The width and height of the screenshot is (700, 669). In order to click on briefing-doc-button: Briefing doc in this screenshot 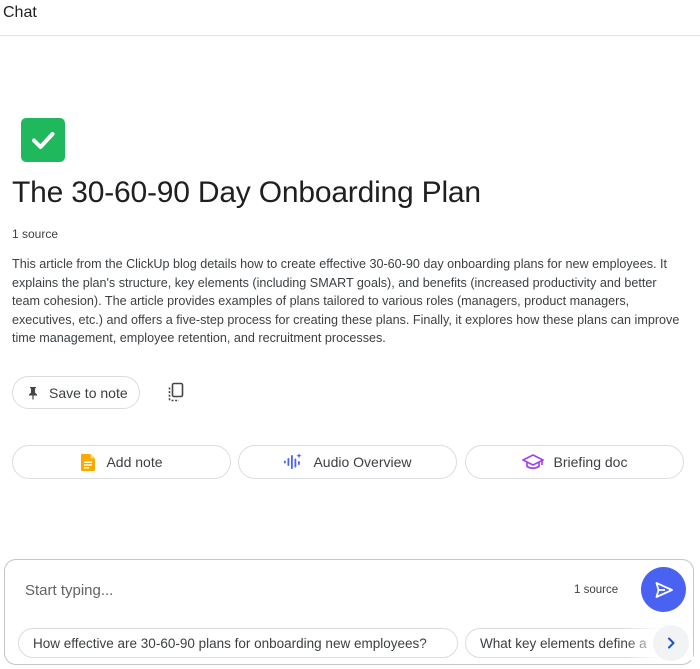, I will do `click(574, 462)`.